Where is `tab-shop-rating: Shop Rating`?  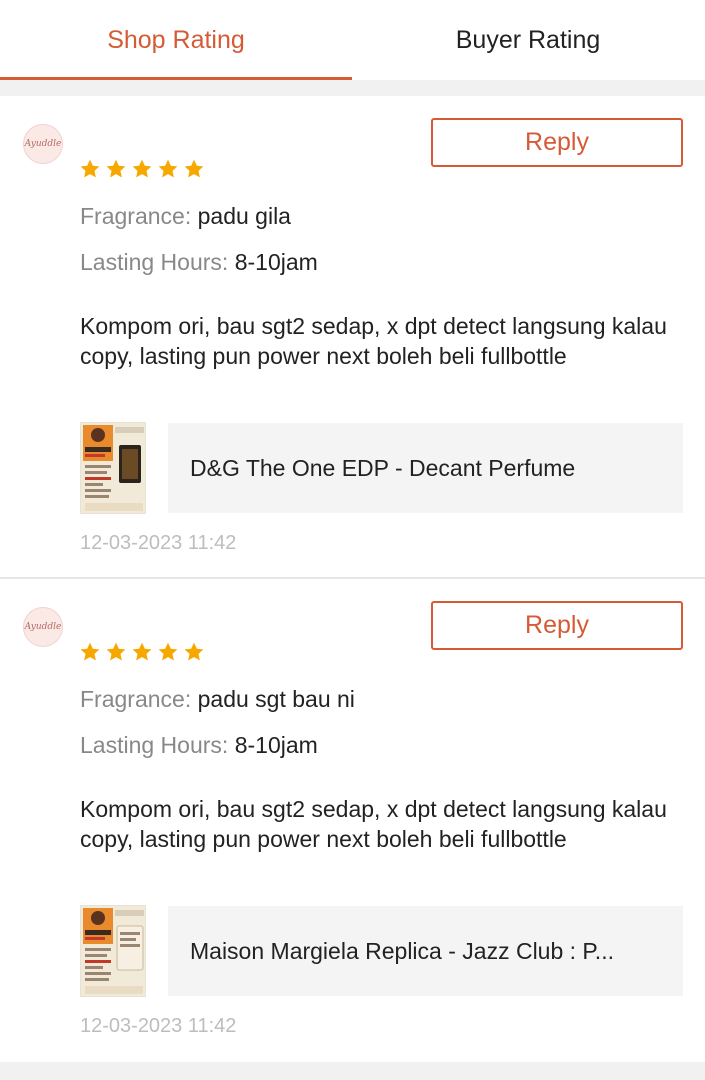 tab-shop-rating: Shop Rating is located at coordinates (176, 40).